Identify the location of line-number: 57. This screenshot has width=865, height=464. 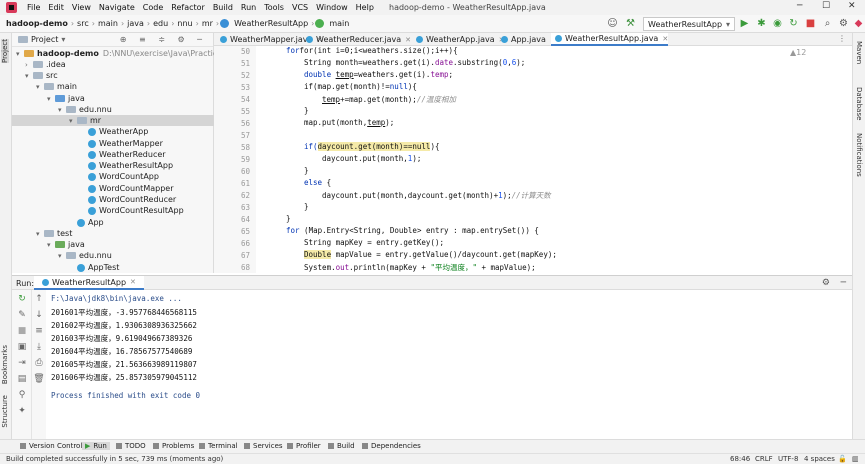
(232, 135).